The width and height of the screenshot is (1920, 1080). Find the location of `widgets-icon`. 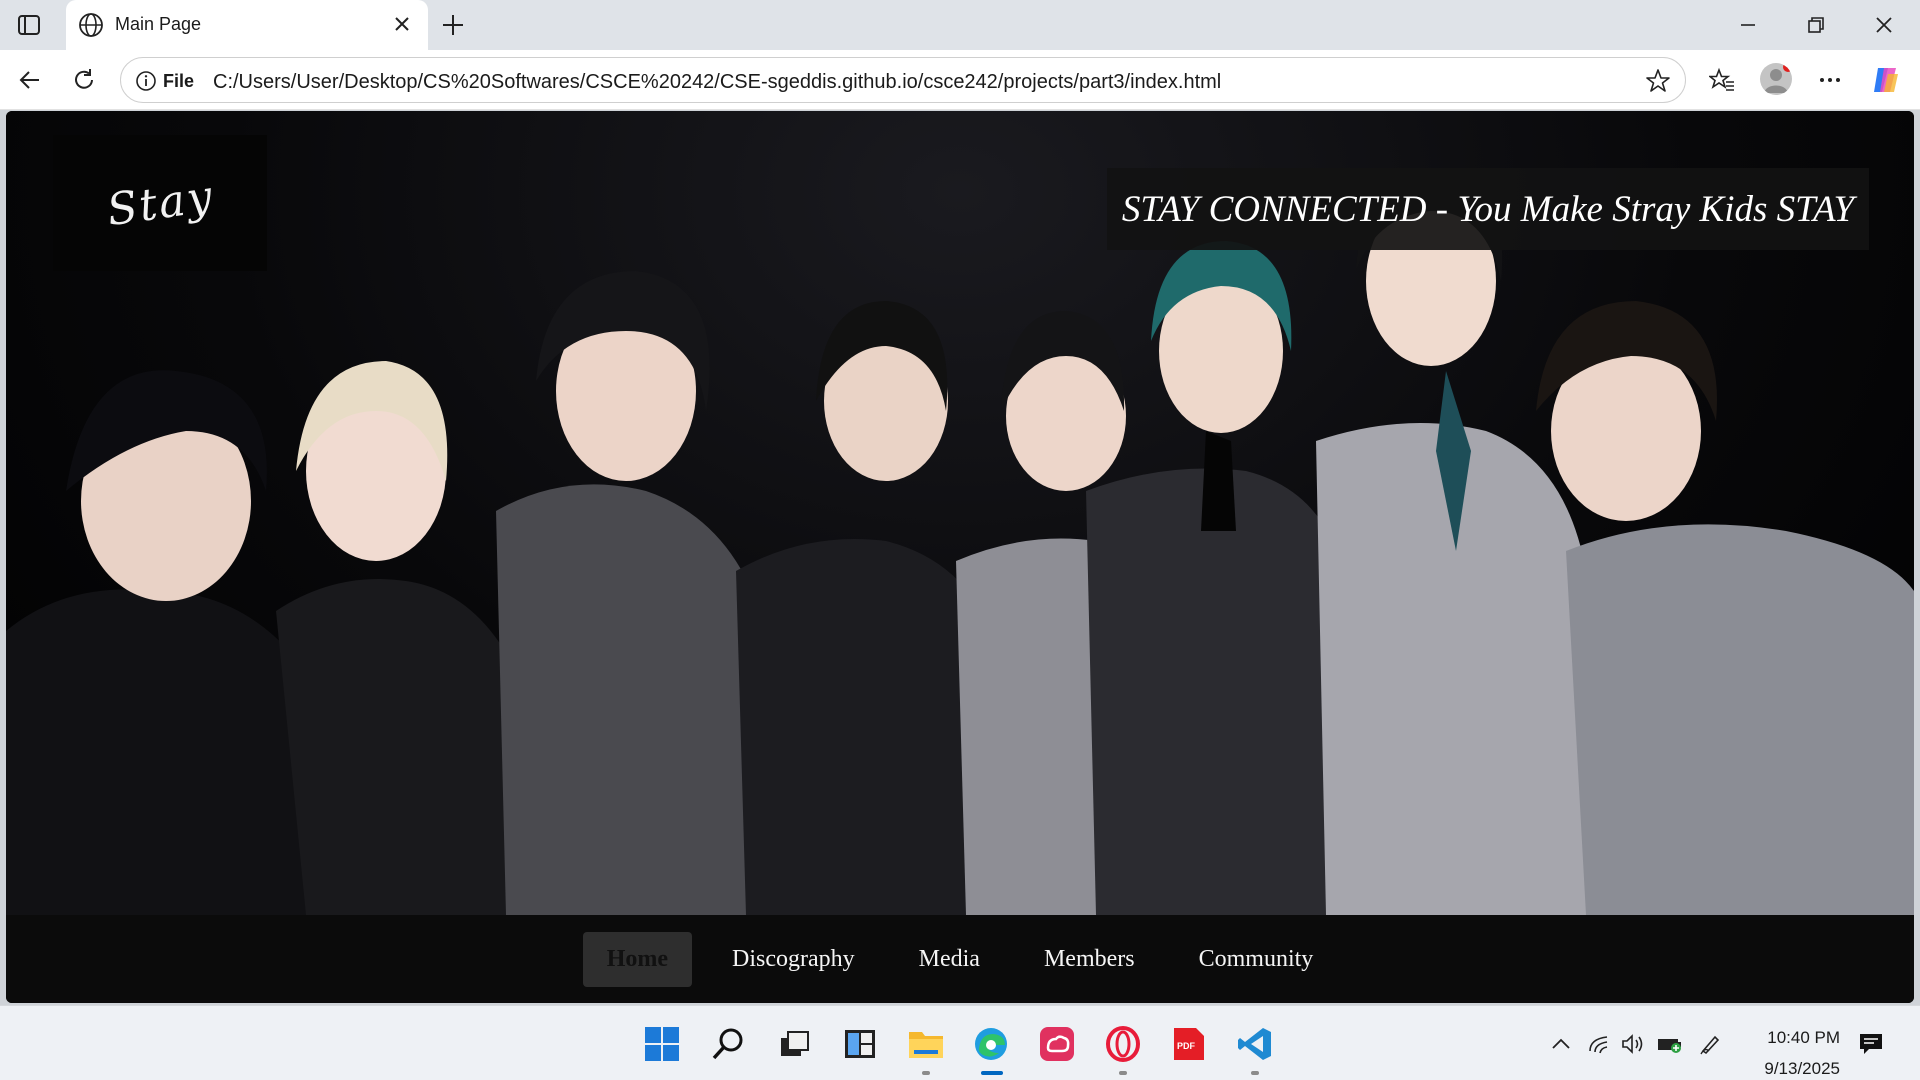

widgets-icon is located at coordinates (860, 1044).